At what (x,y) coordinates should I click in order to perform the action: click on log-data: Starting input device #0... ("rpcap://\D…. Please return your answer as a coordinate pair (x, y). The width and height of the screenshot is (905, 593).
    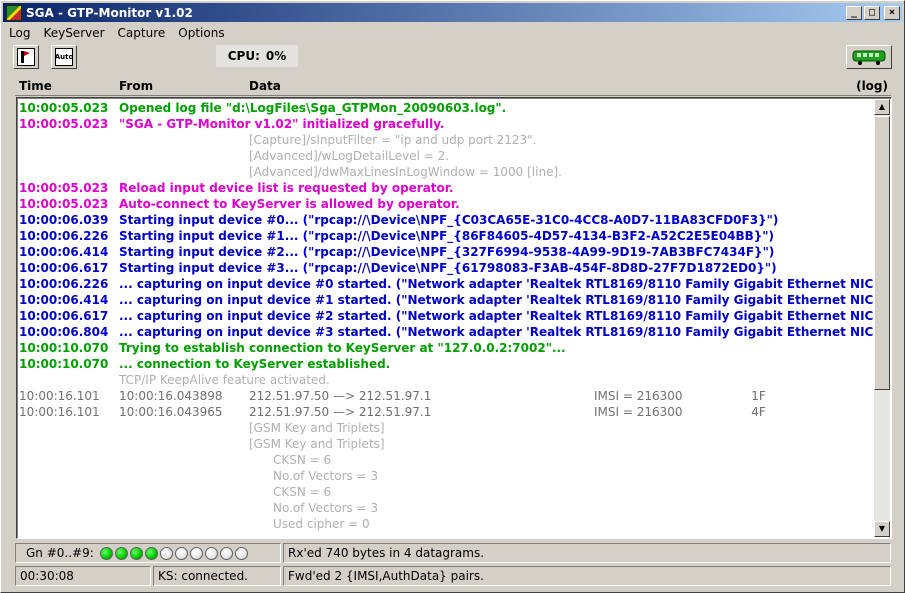
    Looking at the image, I should click on (449, 220).